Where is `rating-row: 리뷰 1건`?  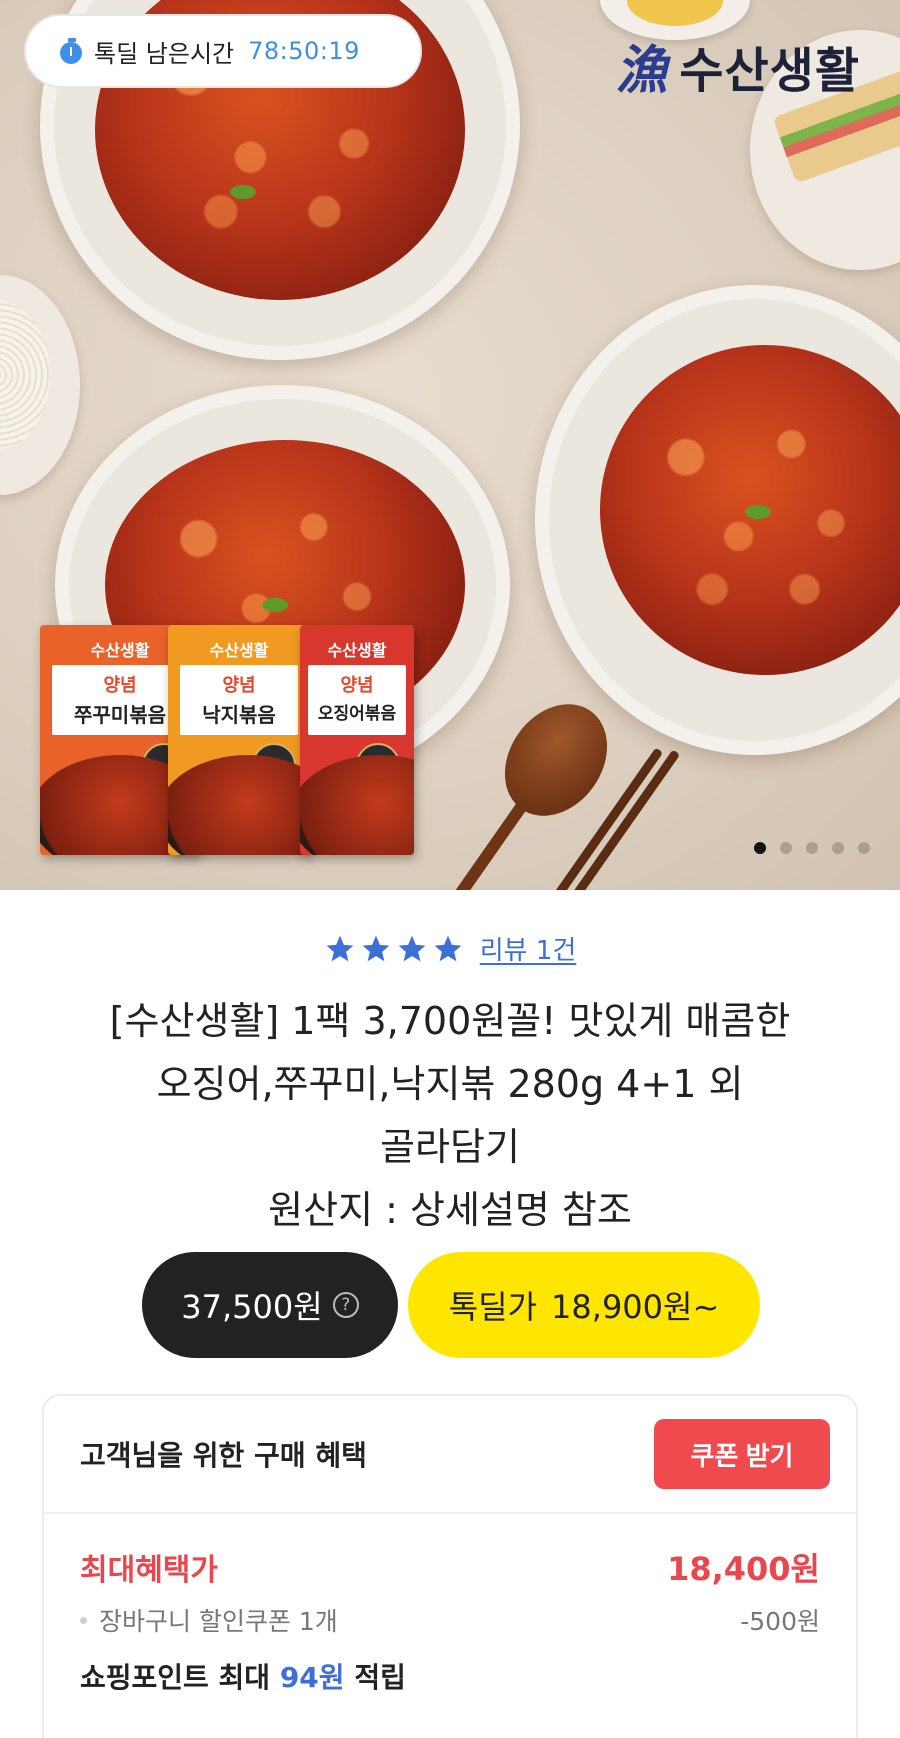 rating-row: 리뷰 1건 is located at coordinates (450, 948).